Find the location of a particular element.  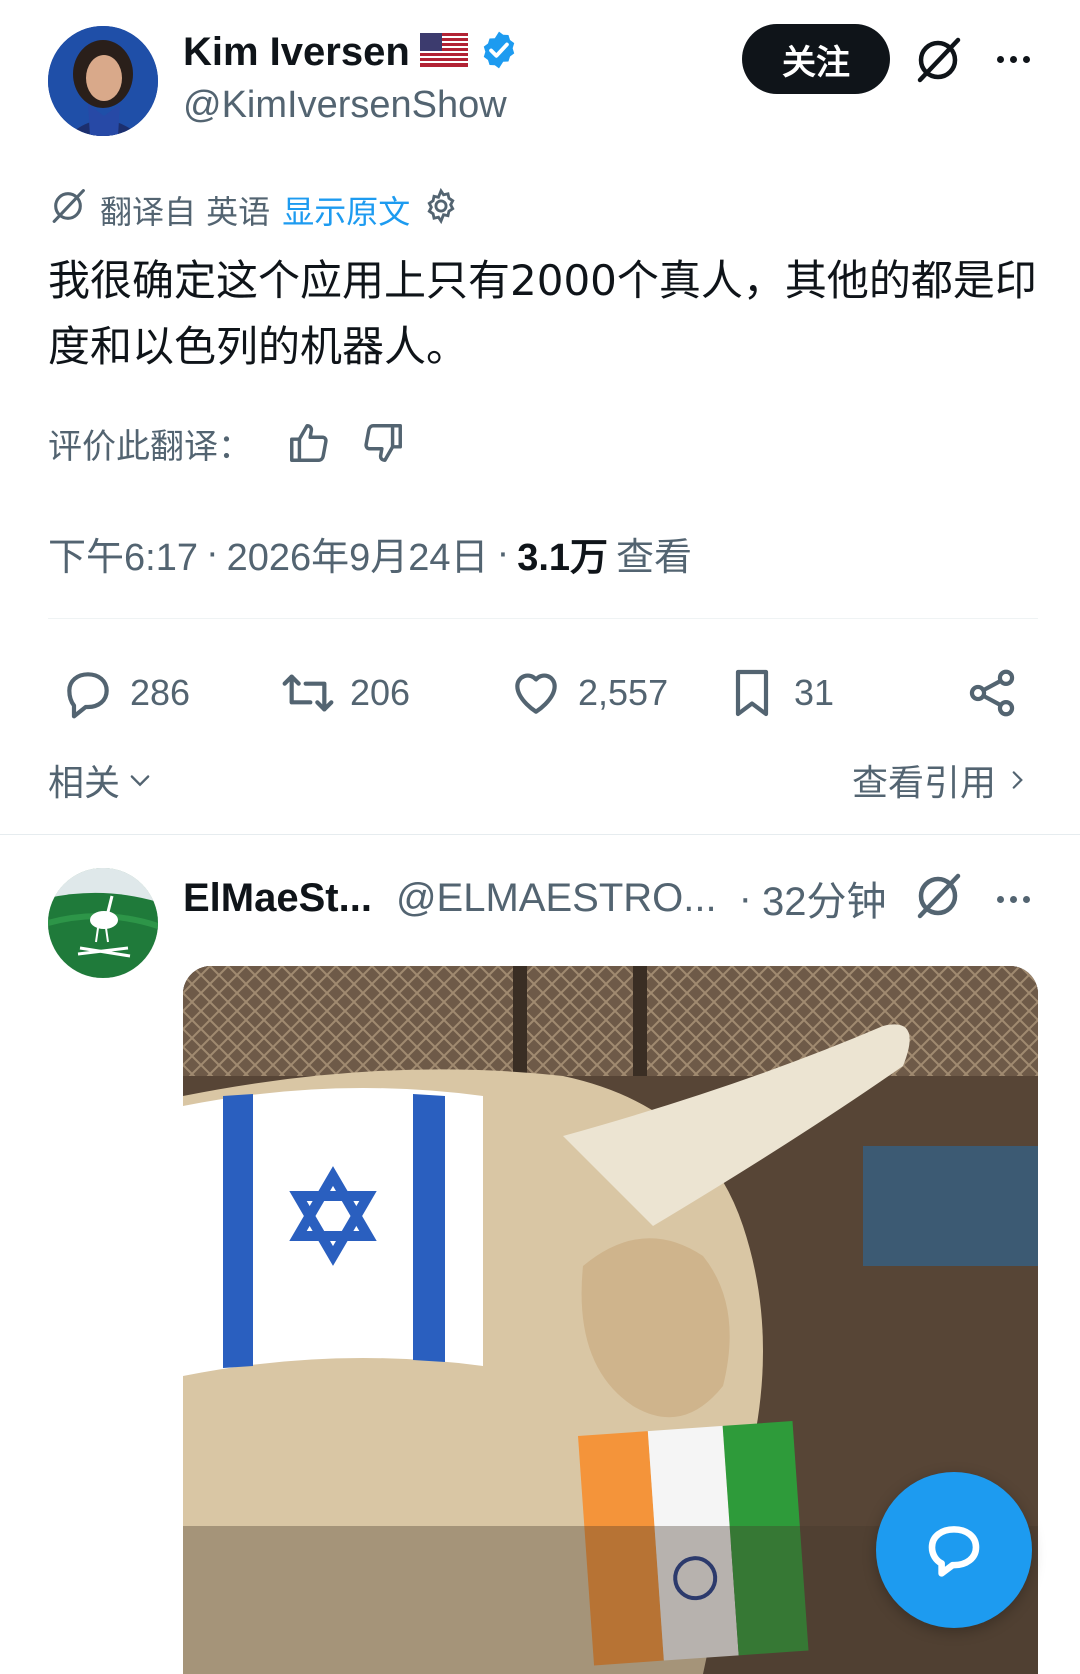

rate-translation-label: 评价此翻译： is located at coordinates (150, 446).